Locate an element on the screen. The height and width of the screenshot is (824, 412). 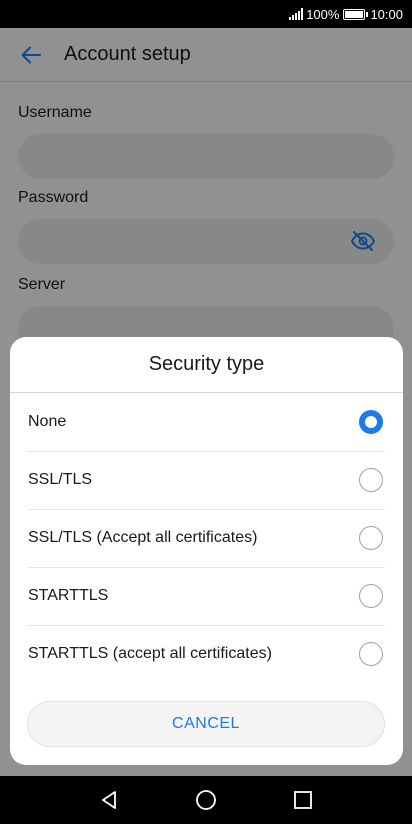
system-nav-bar is located at coordinates (206, 800).